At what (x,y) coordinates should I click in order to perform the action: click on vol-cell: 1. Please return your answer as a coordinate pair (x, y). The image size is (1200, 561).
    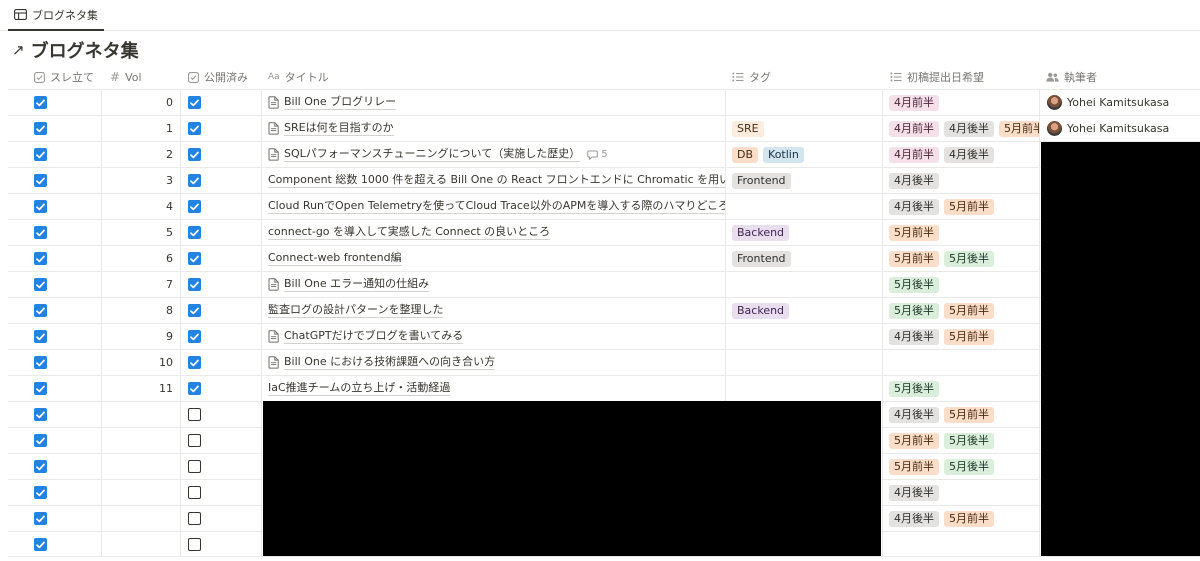
    Looking at the image, I should click on (141, 128).